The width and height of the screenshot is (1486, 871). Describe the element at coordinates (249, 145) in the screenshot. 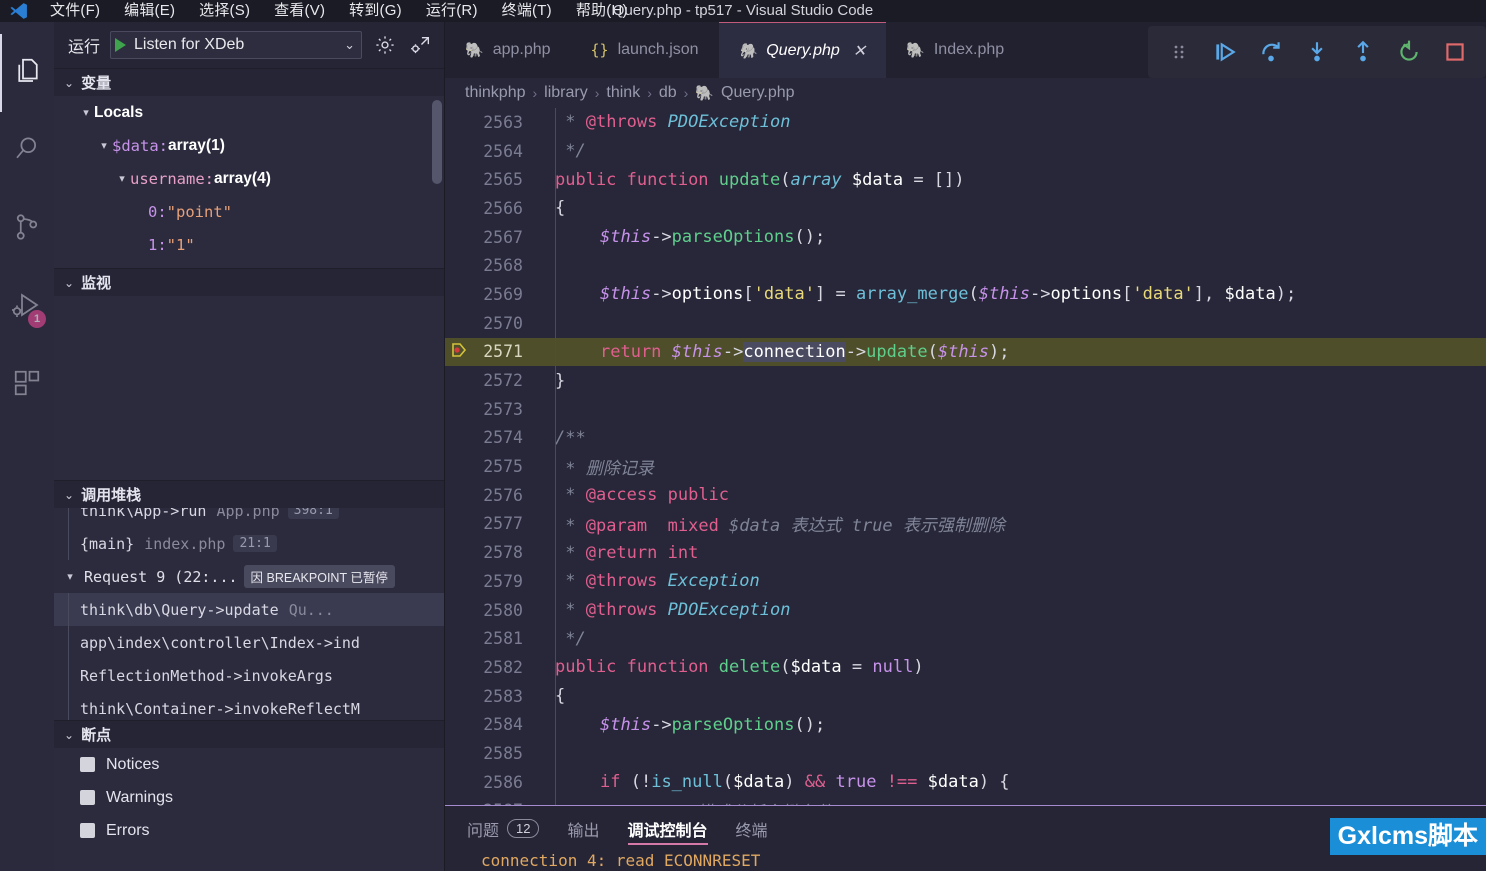

I see `variable-row: ▾ $data: array(1)` at that location.